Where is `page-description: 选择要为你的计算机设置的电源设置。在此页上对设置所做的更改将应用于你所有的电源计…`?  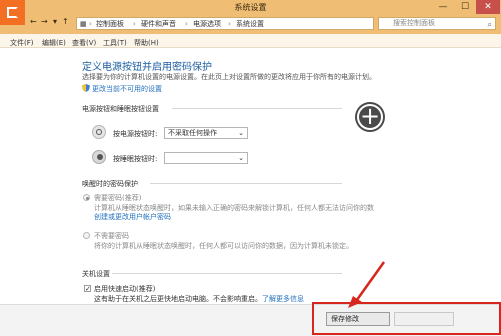 page-description: 选择要为你的计算机设置的电源设置。在此页上对设置所做的更改将应用于你所有的电源计… is located at coordinates (229, 77).